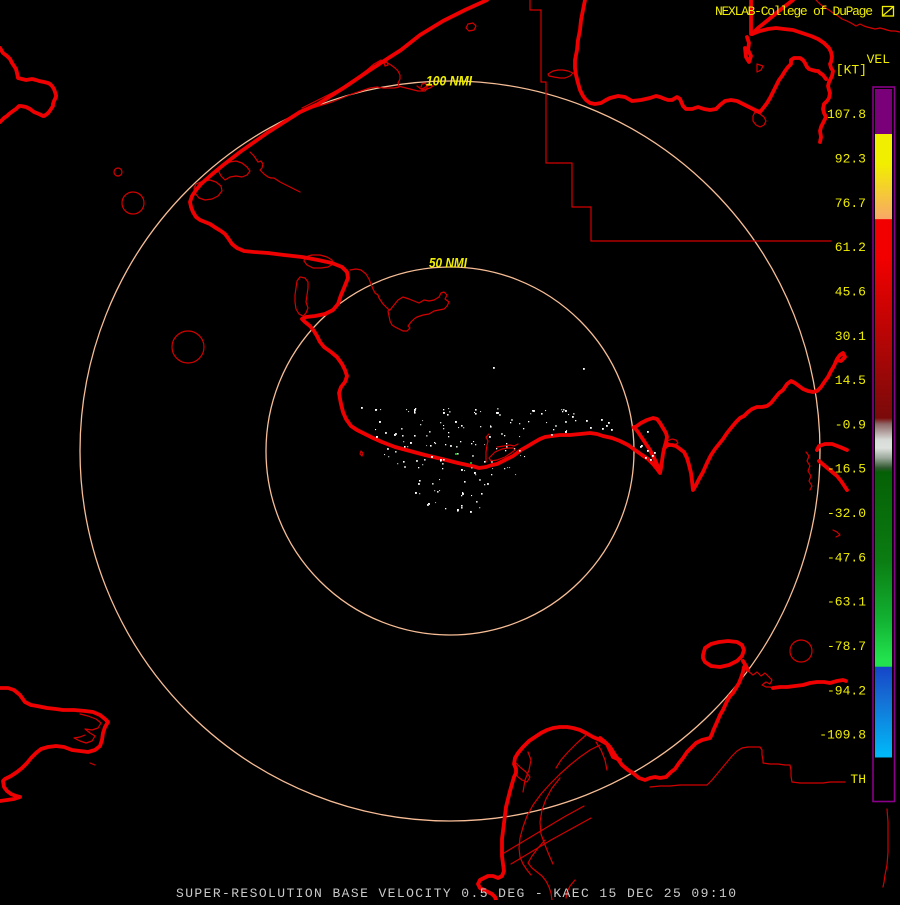  I want to click on svg-text: 50 NMI, so click(448, 263).